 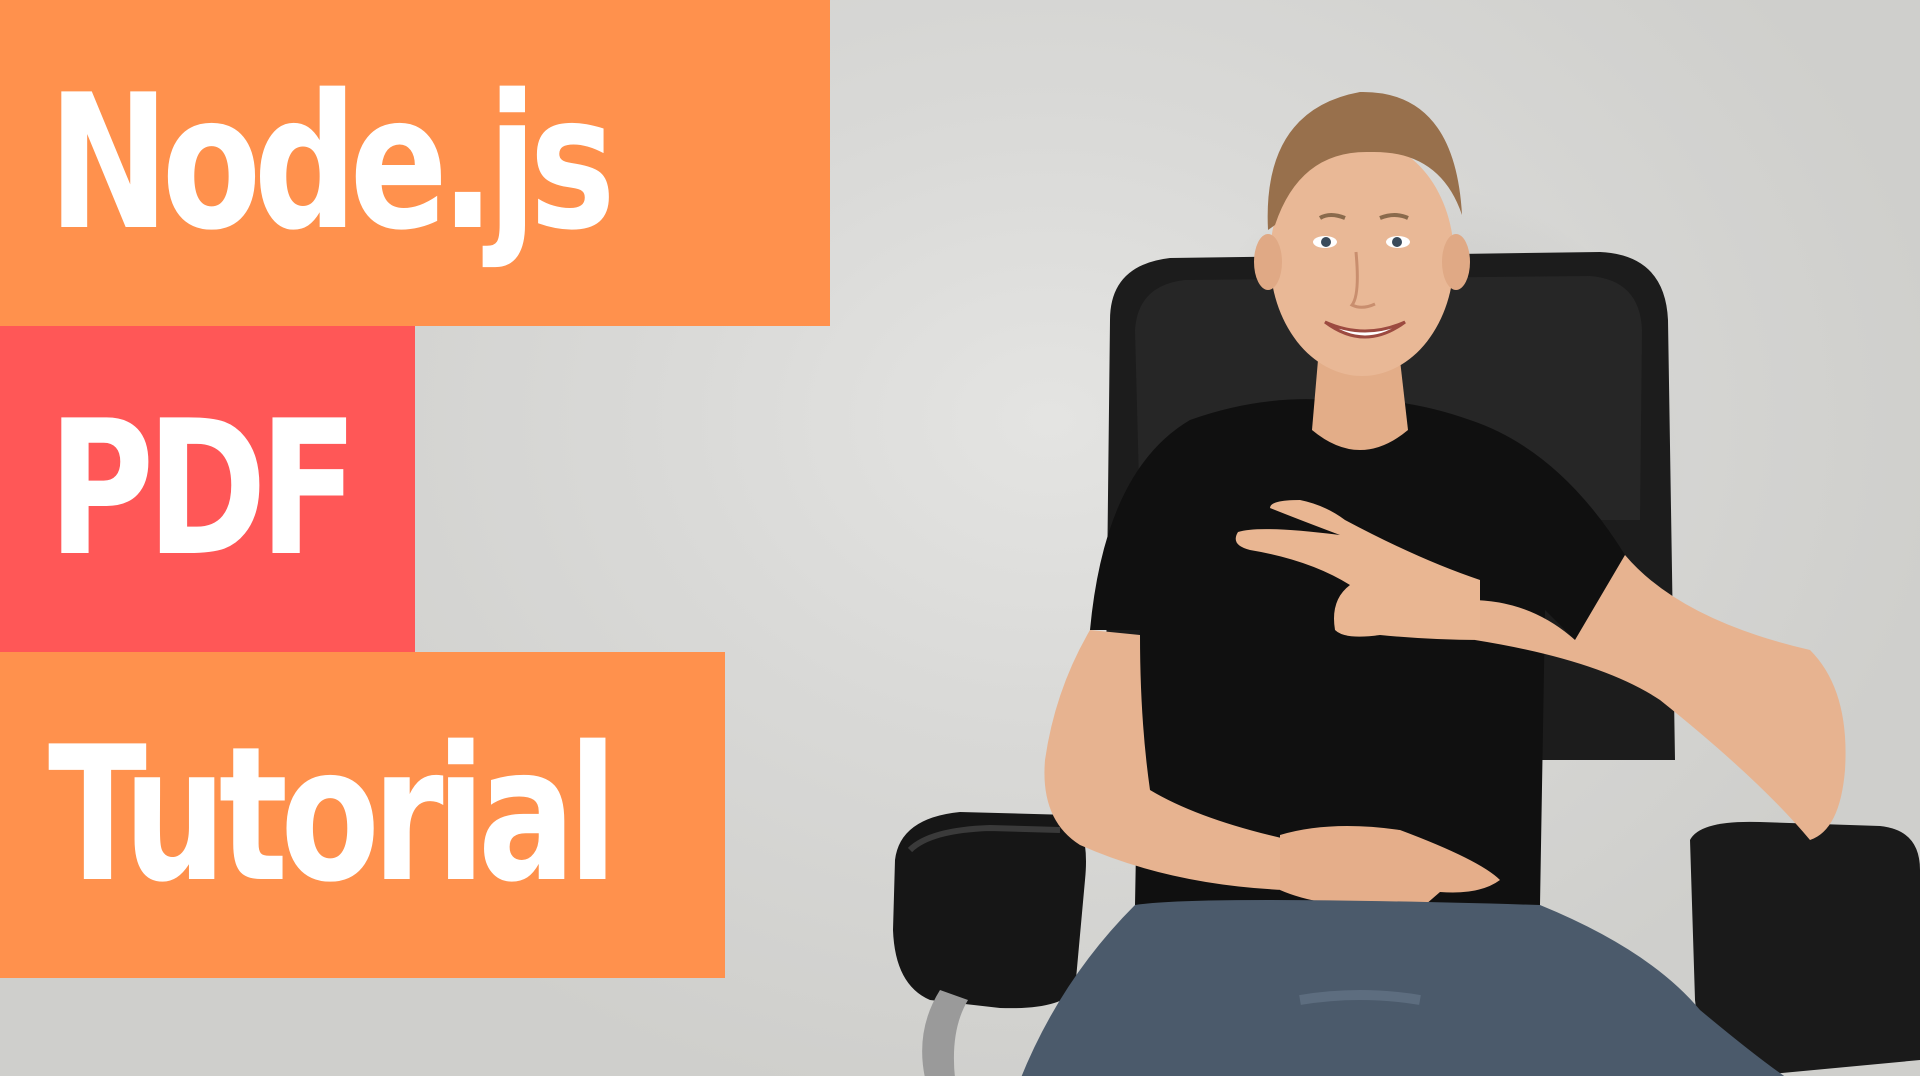 I want to click on title-text-pdf: PDF, so click(x=203, y=488).